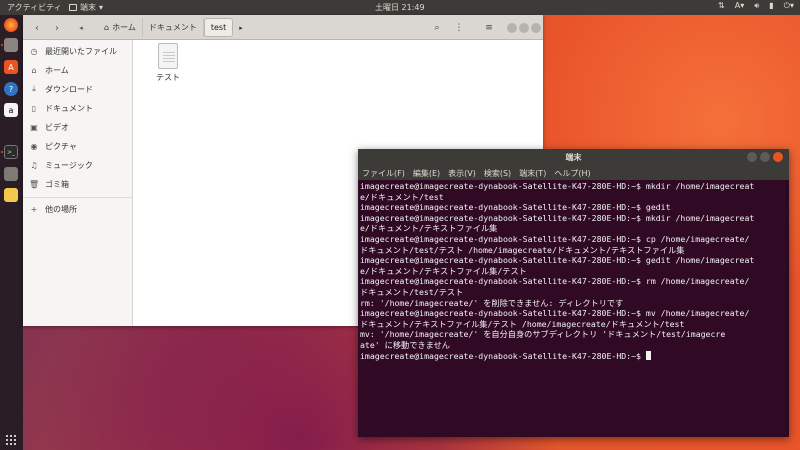  I want to click on menu-terminal: 端末(T), so click(532, 173).